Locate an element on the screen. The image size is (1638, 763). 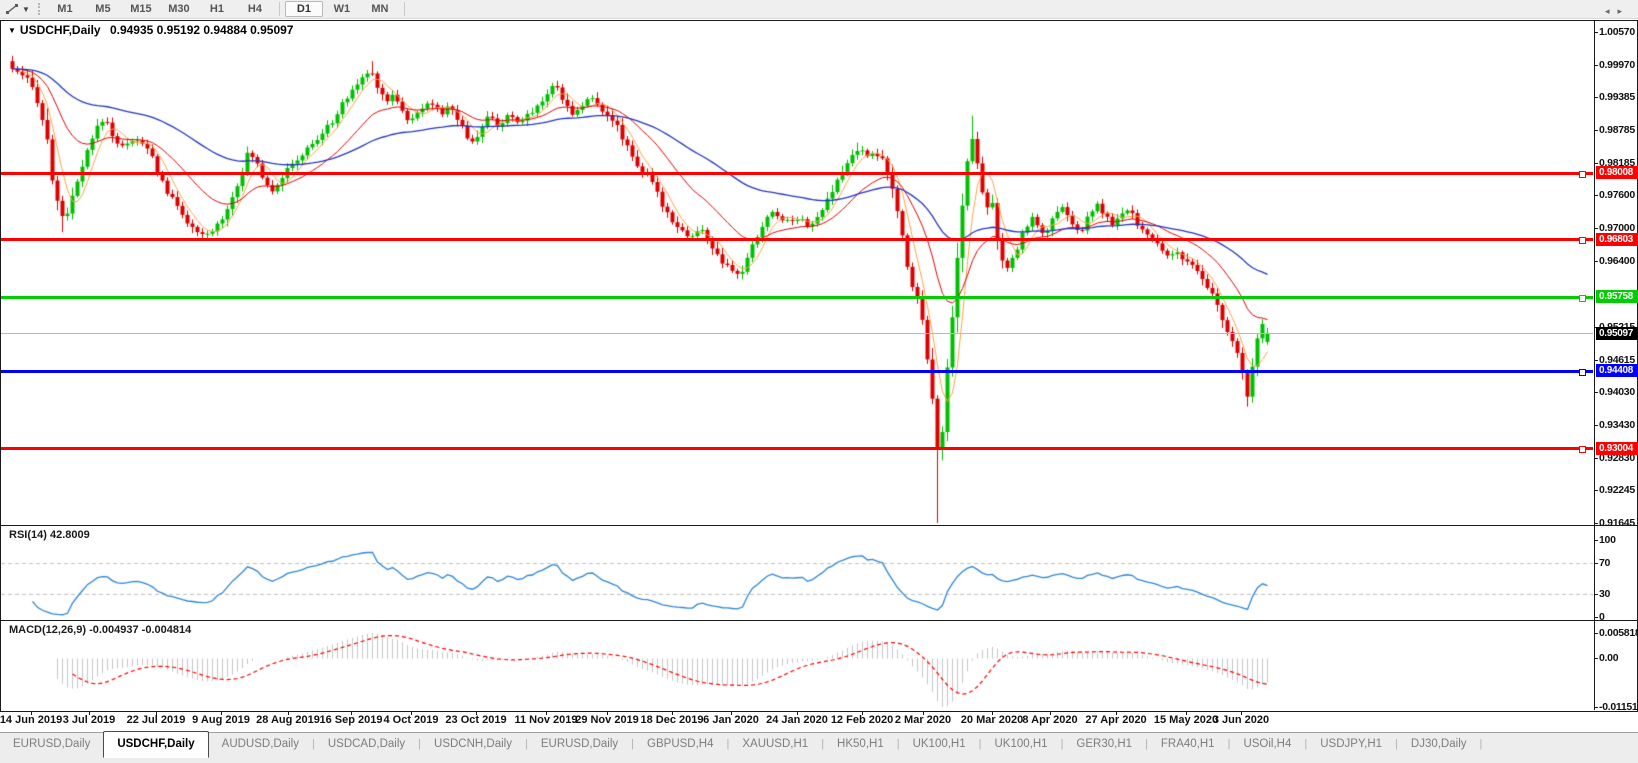
rsi-indicator-label: RSI(14) 42.8009 is located at coordinates (49, 535).